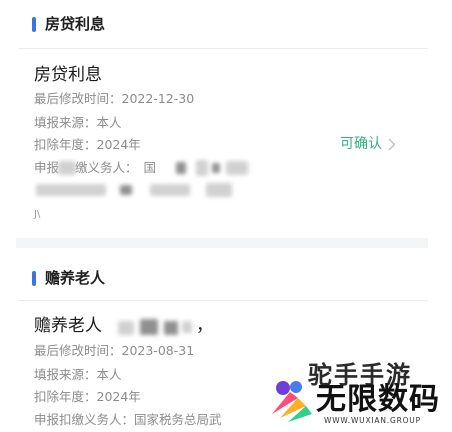 The width and height of the screenshot is (452, 432). I want to click on section-gap, so click(222, 243).